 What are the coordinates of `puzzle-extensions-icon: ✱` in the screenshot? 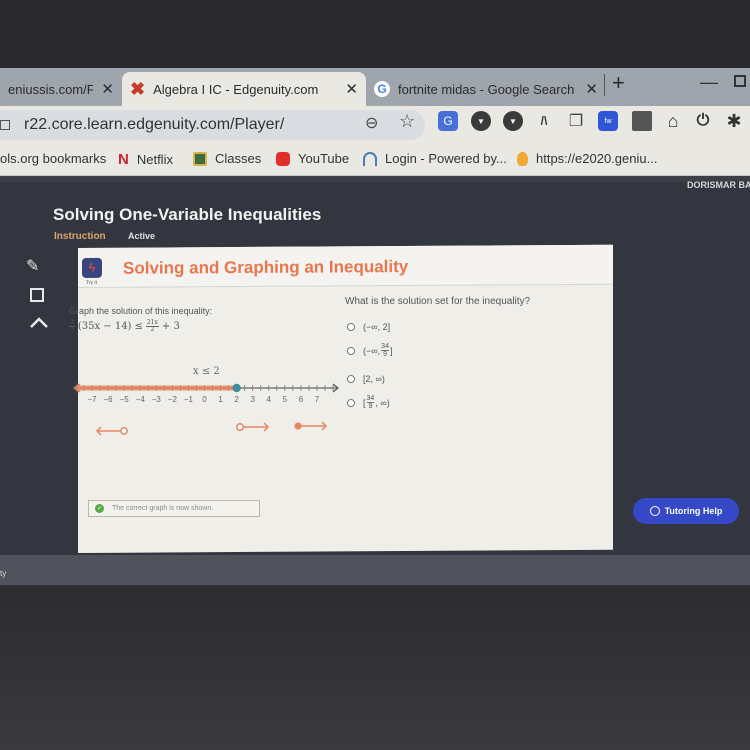 It's located at (734, 121).